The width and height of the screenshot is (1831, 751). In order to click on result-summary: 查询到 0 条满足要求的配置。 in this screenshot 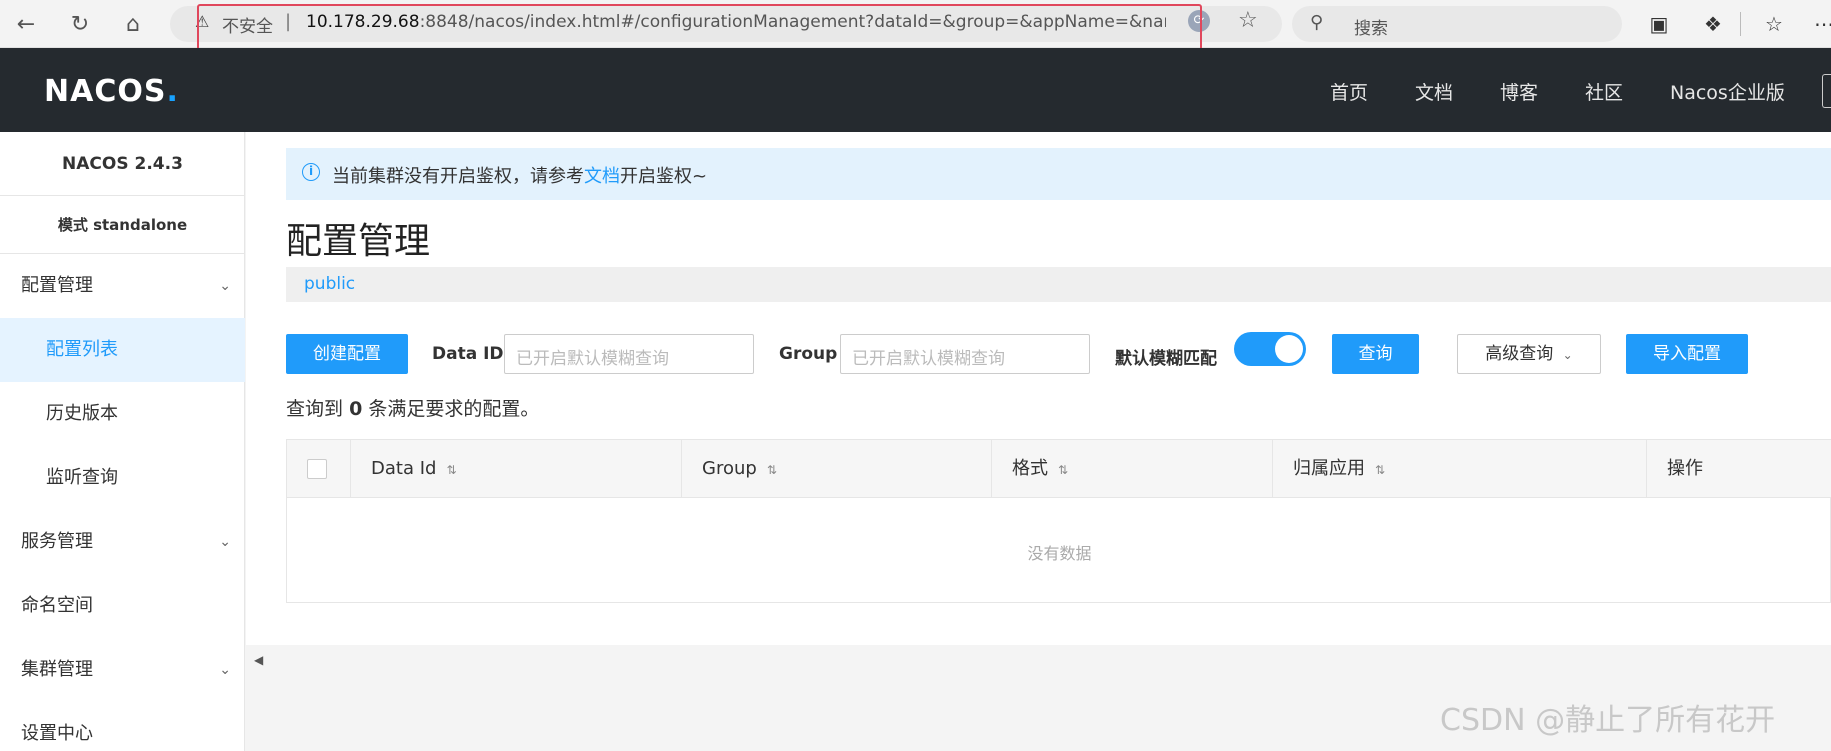, I will do `click(412, 407)`.